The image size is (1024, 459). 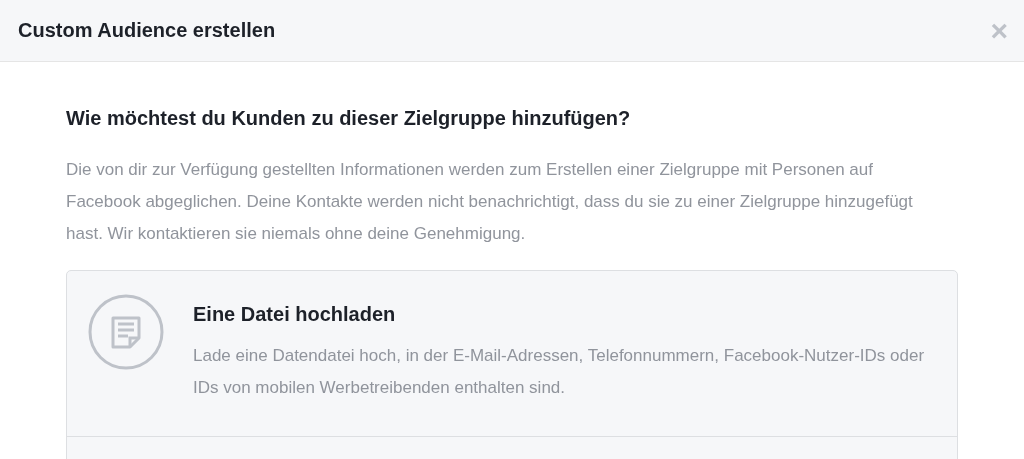 I want to click on option-title: Eine Datei hochladen, so click(x=295, y=314).